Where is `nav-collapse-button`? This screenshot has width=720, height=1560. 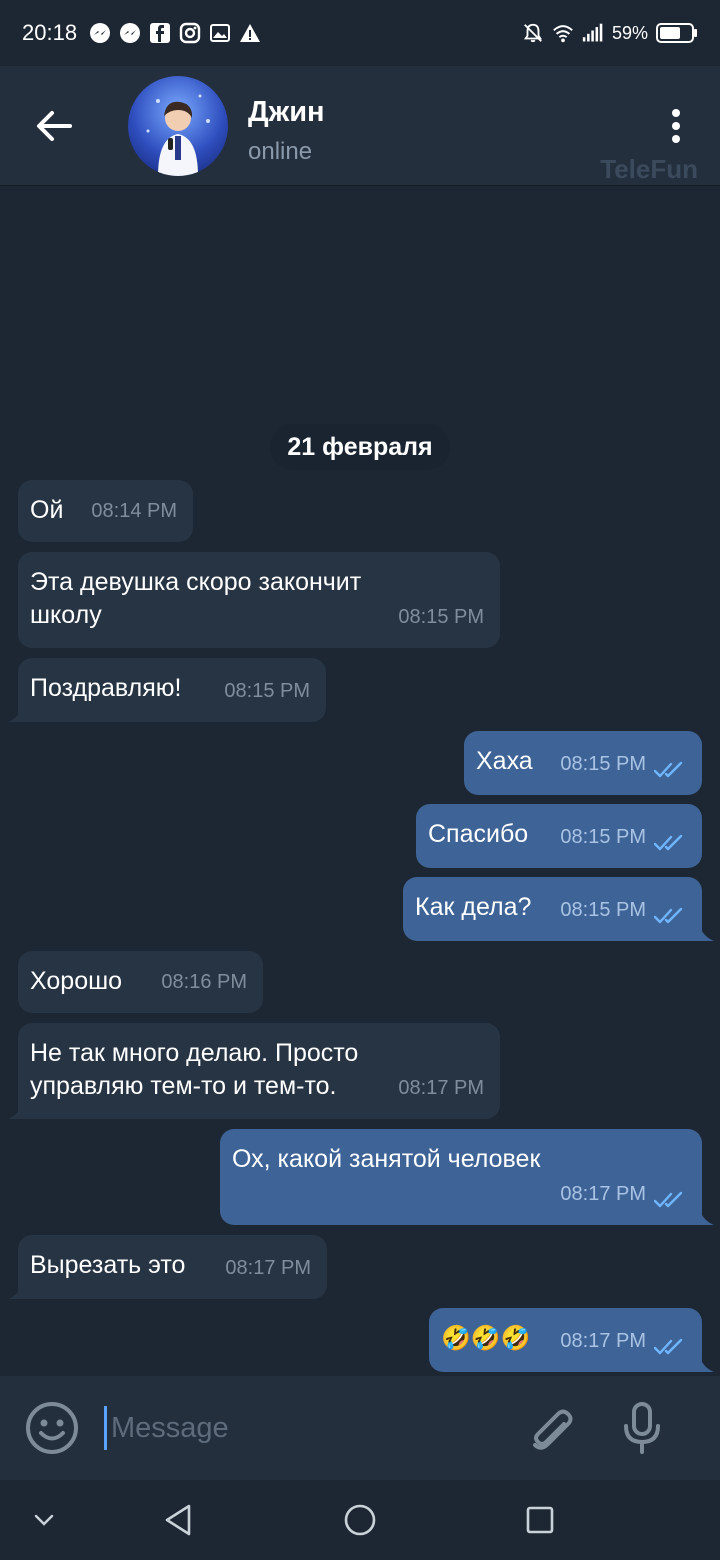
nav-collapse-button is located at coordinates (44, 1520).